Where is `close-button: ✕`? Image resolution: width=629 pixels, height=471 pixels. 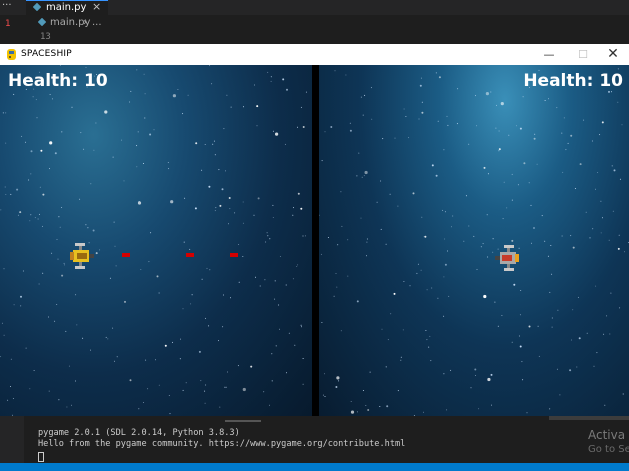 close-button: ✕ is located at coordinates (612, 54).